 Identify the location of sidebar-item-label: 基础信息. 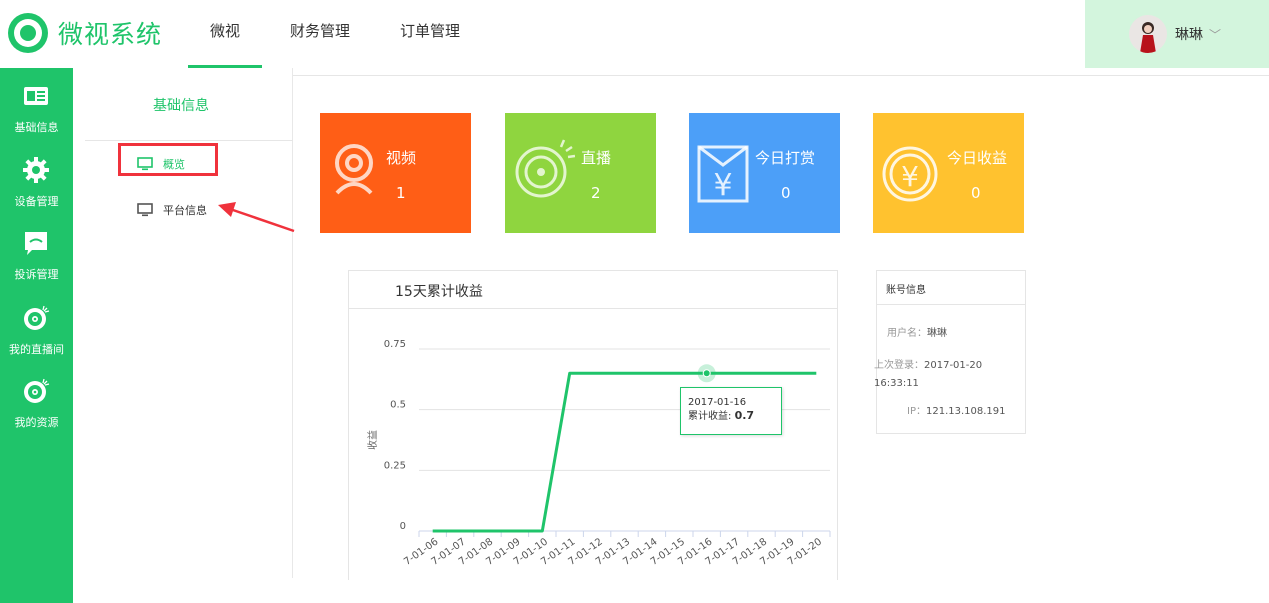
(36, 127).